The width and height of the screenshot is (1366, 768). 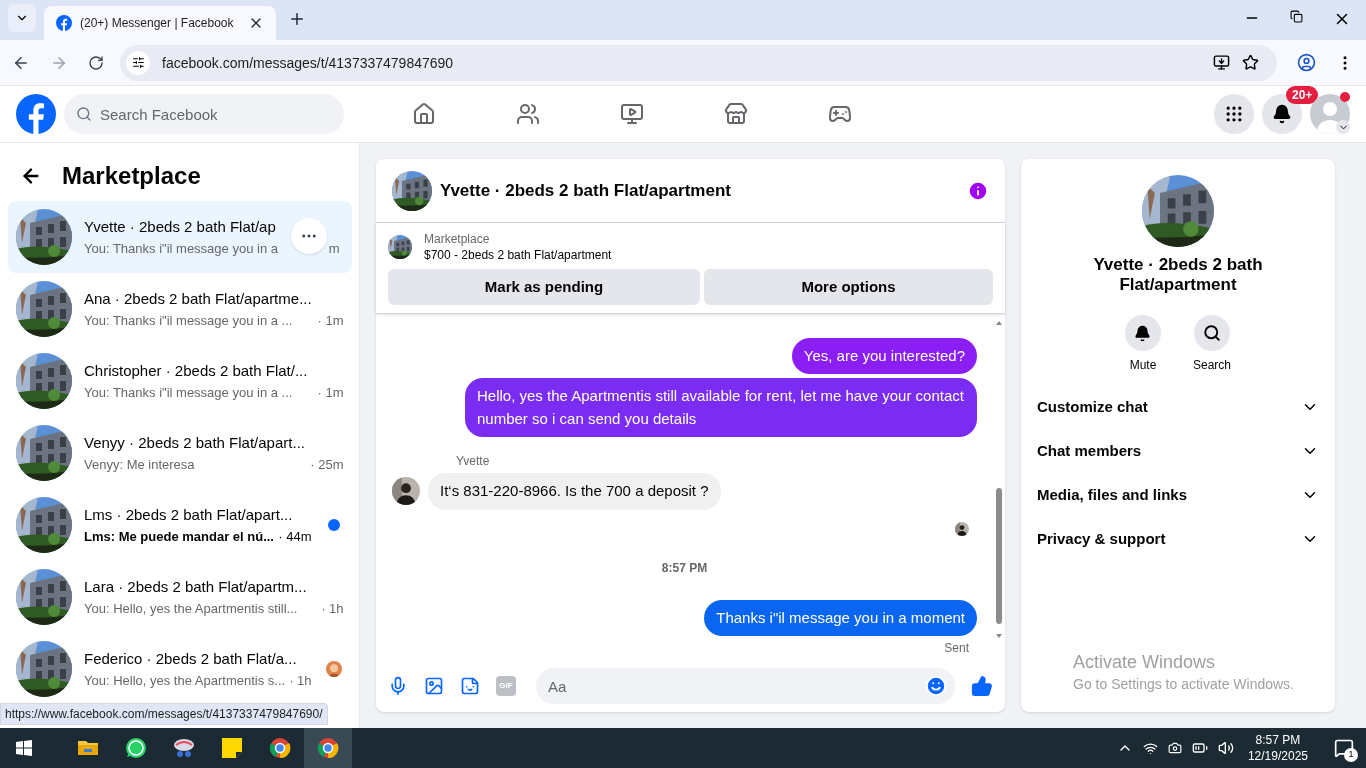 I want to click on menu-grid-icon, so click(x=1234, y=114).